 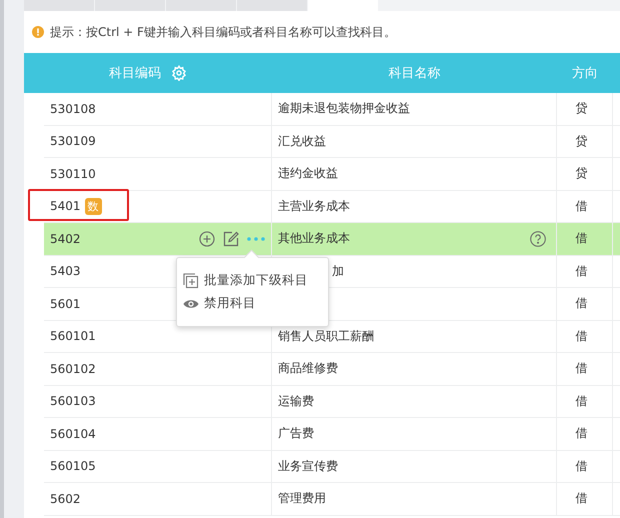 What do you see at coordinates (308, 369) in the screenshot?
I see `table-cell: 商品维修费` at bounding box center [308, 369].